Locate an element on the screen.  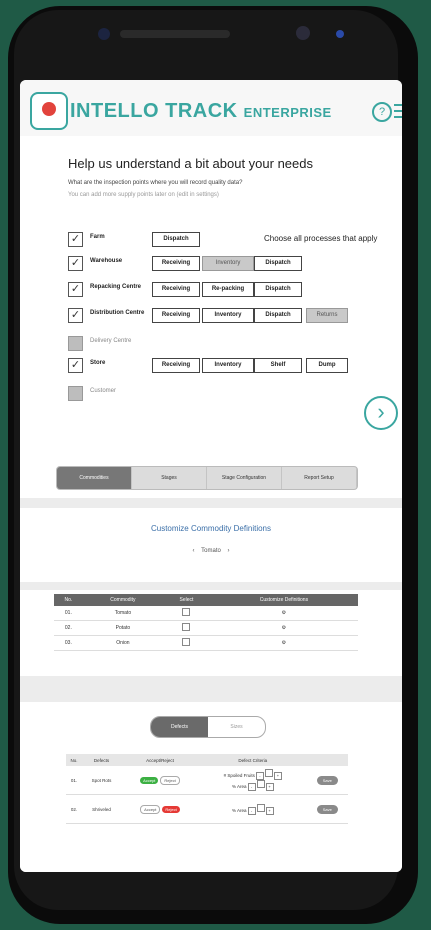
defects-toggle-option: Defects is located at coordinates (179, 727).